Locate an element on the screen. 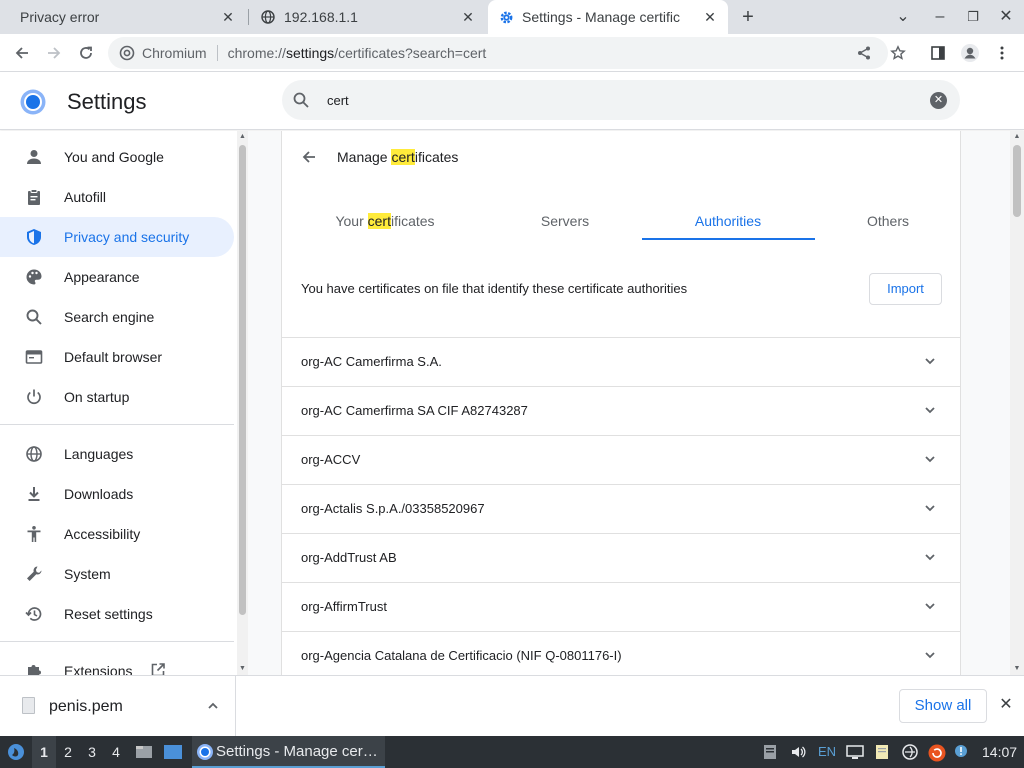 This screenshot has width=1024, height=768. sidebar-item-on-startup: On startup is located at coordinates (117, 397).